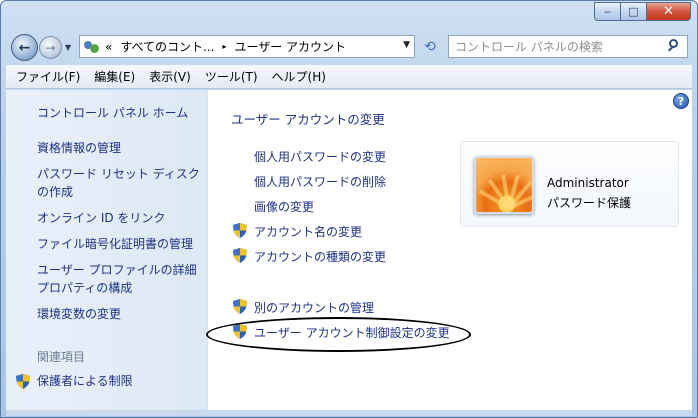 The width and height of the screenshot is (698, 418). Describe the element at coordinates (320, 181) in the screenshot. I see `task-remove-password: 個人用パスワードの削除` at that location.